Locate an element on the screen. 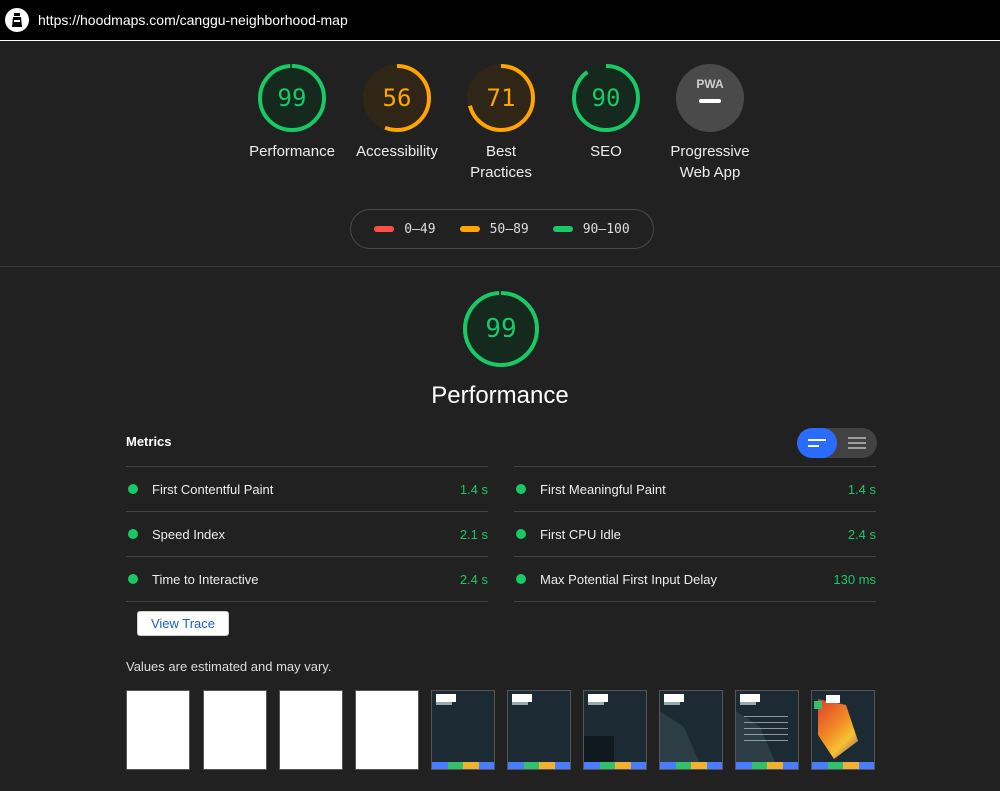 Image resolution: width=1000 pixels, height=791 pixels. score-legend: 0–49 50–89 90–100 is located at coordinates (502, 229).